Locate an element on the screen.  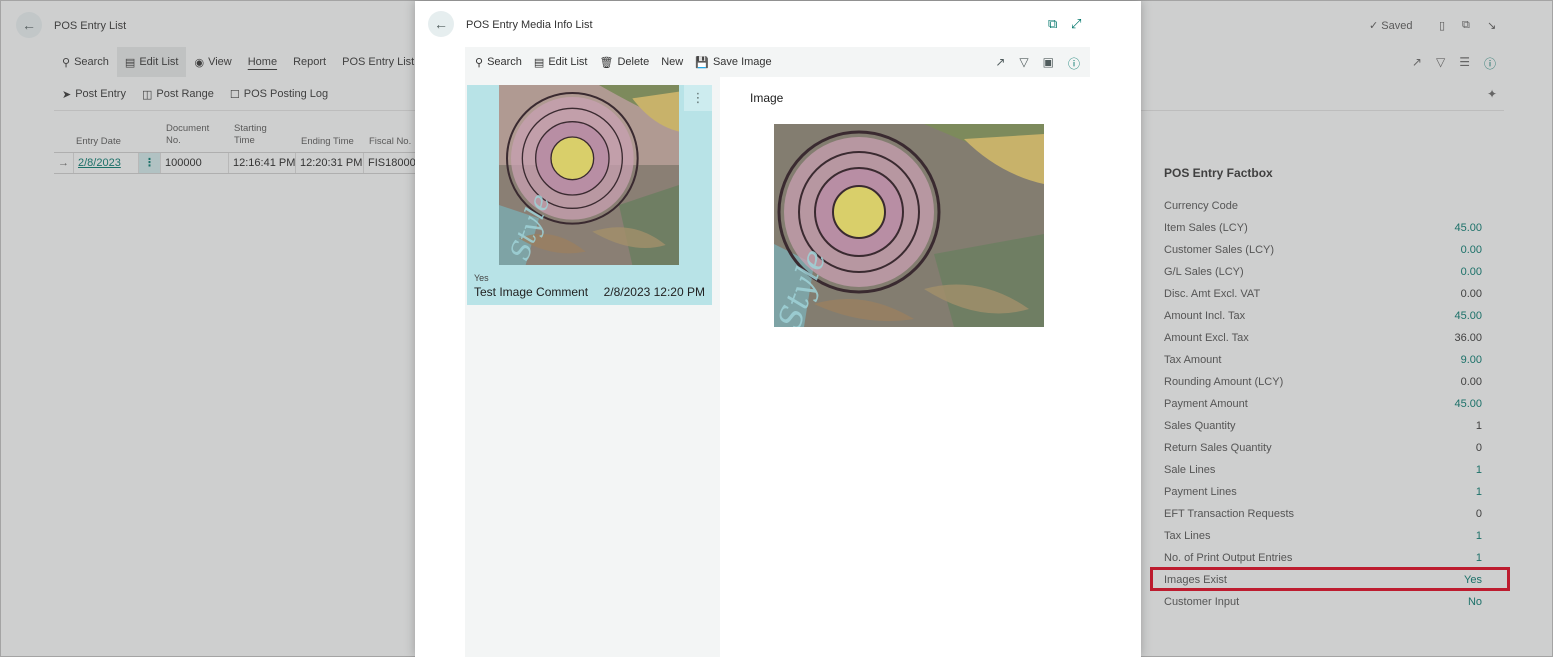
arrow-left-icon: ← is located at coordinates (441, 24).